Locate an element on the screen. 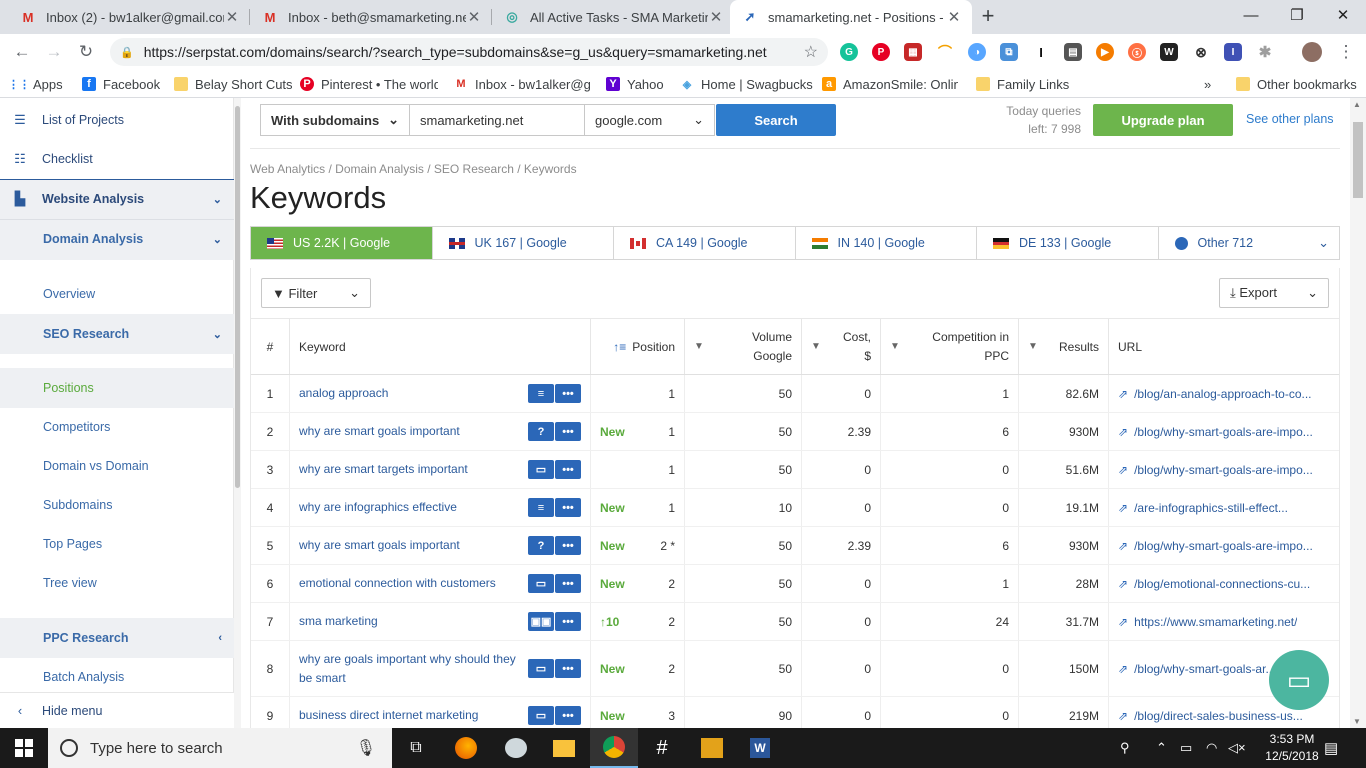 Image resolution: width=1366 pixels, height=768 pixels. bookmark-belay: Belay Short Cuts is located at coordinates (233, 84).